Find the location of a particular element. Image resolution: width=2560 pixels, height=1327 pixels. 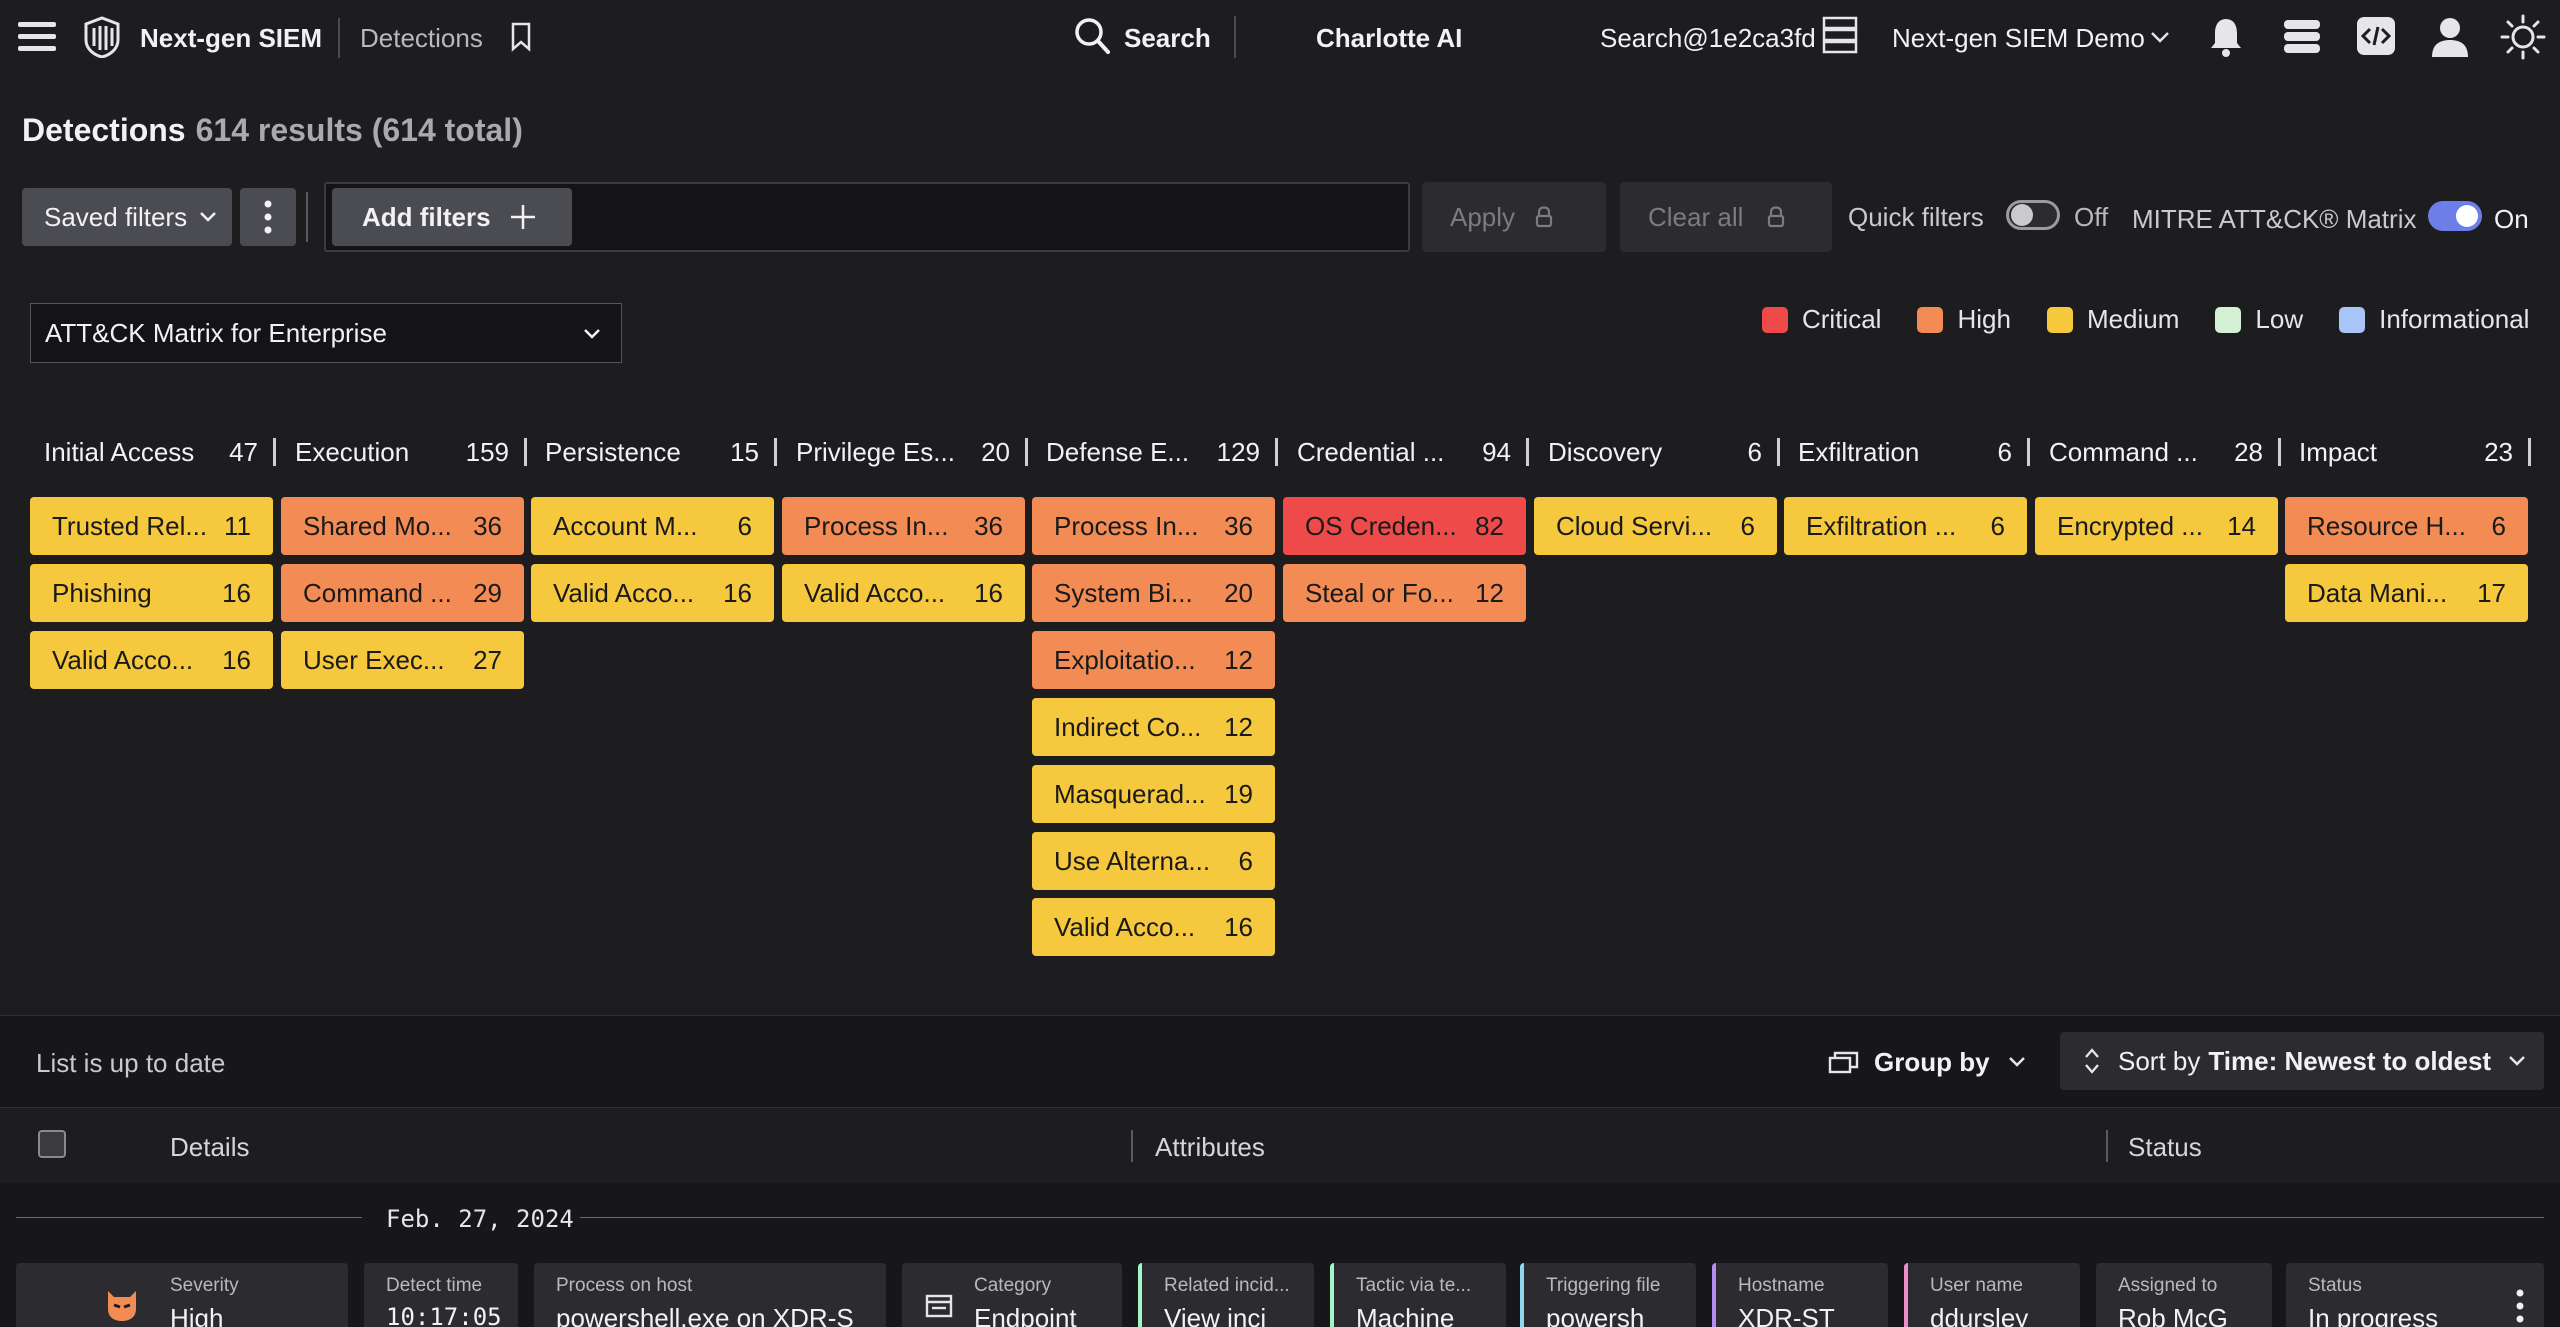

developer-code-icon is located at coordinates (2376, 36).